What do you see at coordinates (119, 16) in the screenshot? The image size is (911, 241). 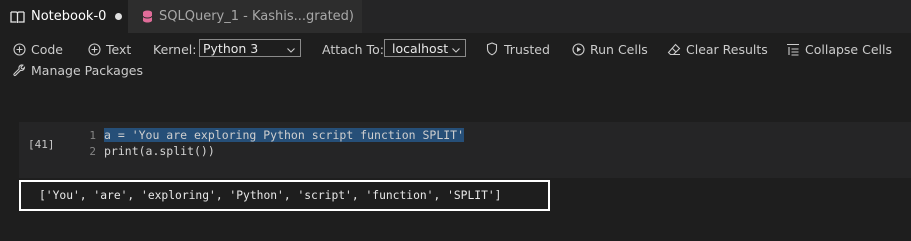 I see `unsaved-dot-icon` at bounding box center [119, 16].